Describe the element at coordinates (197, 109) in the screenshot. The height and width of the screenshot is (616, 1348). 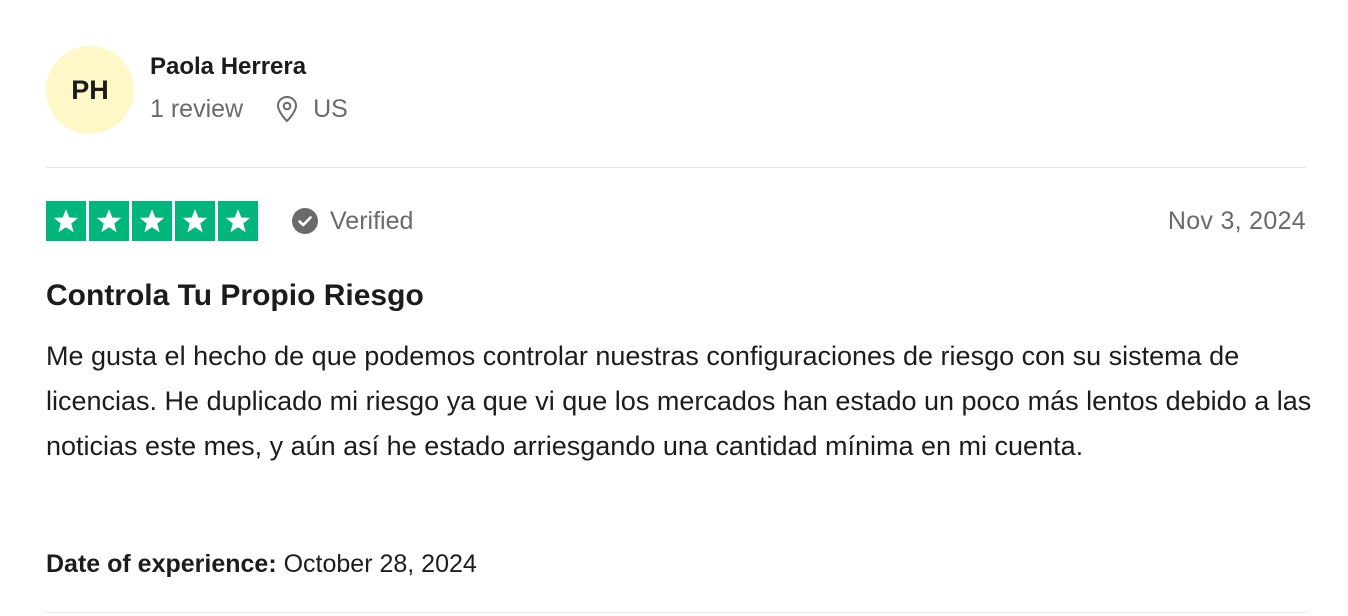
I see `review-count: 1 review` at that location.